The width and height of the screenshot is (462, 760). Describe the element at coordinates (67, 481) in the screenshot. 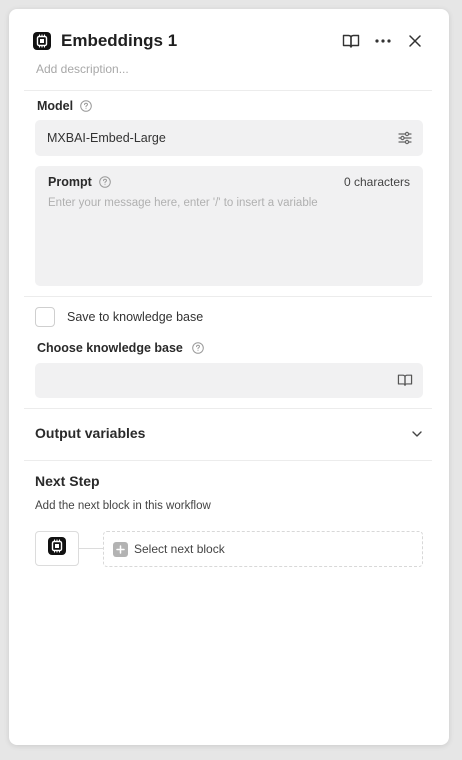

I see `next-step-title: Next Step` at that location.